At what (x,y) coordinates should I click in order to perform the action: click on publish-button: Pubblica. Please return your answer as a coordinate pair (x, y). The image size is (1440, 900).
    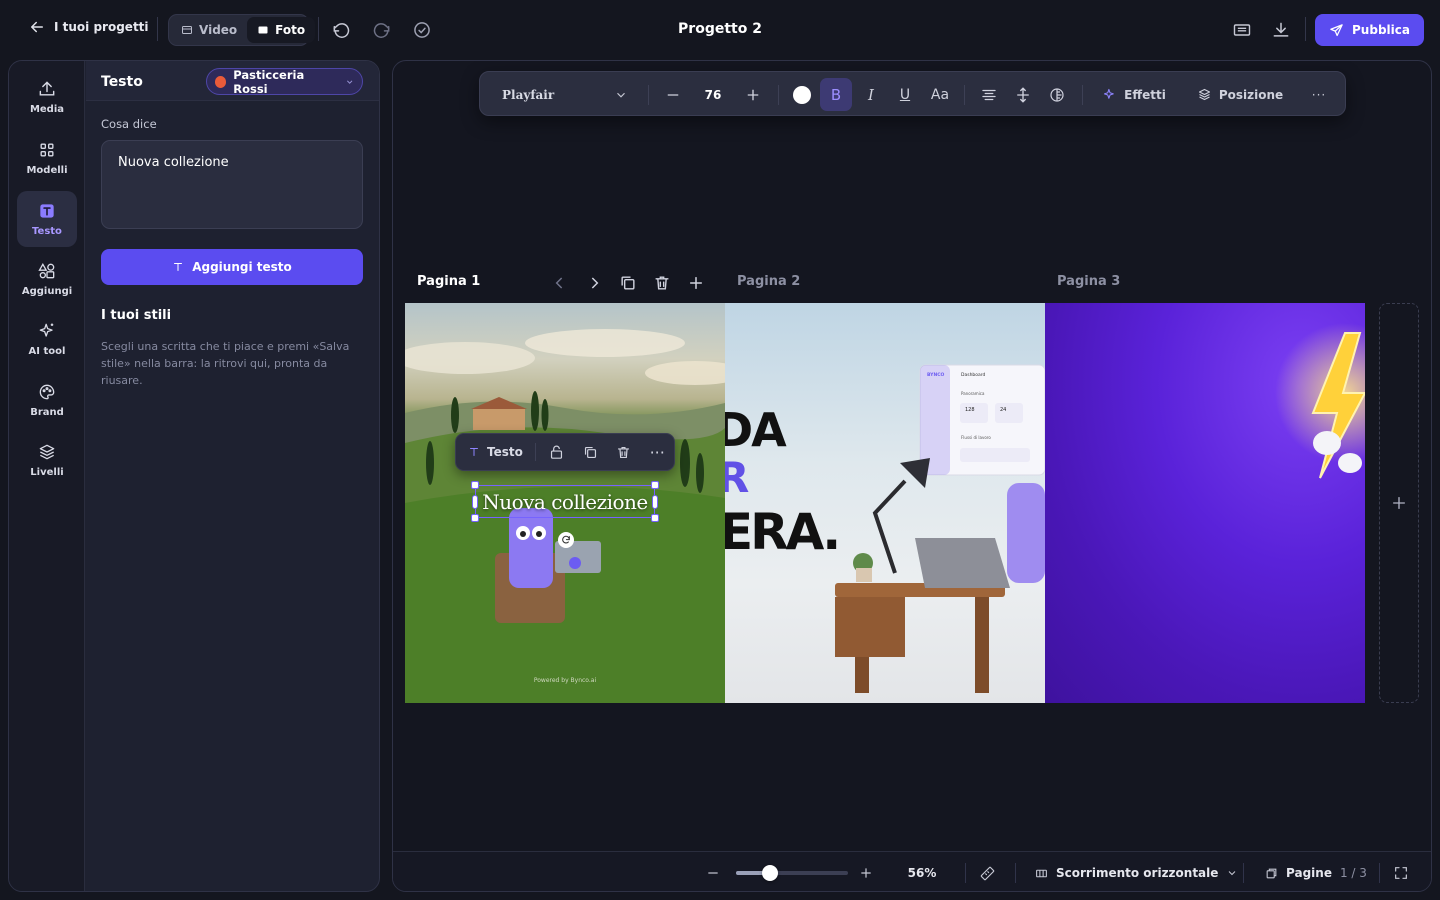
    Looking at the image, I should click on (1369, 30).